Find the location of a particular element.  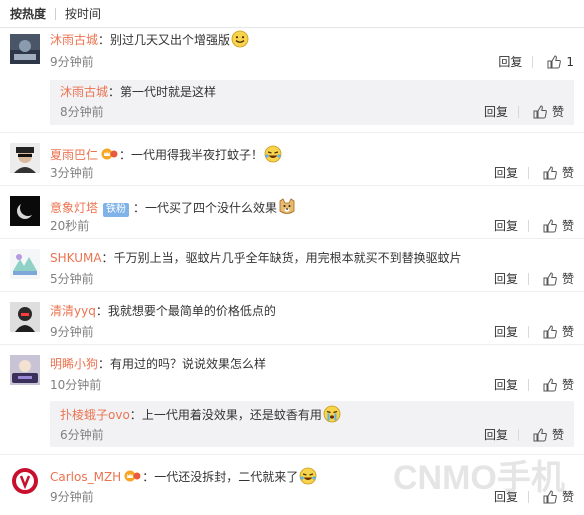

comment-content: 沐雨古城：别过几天又出个增强版 is located at coordinates (149, 39).